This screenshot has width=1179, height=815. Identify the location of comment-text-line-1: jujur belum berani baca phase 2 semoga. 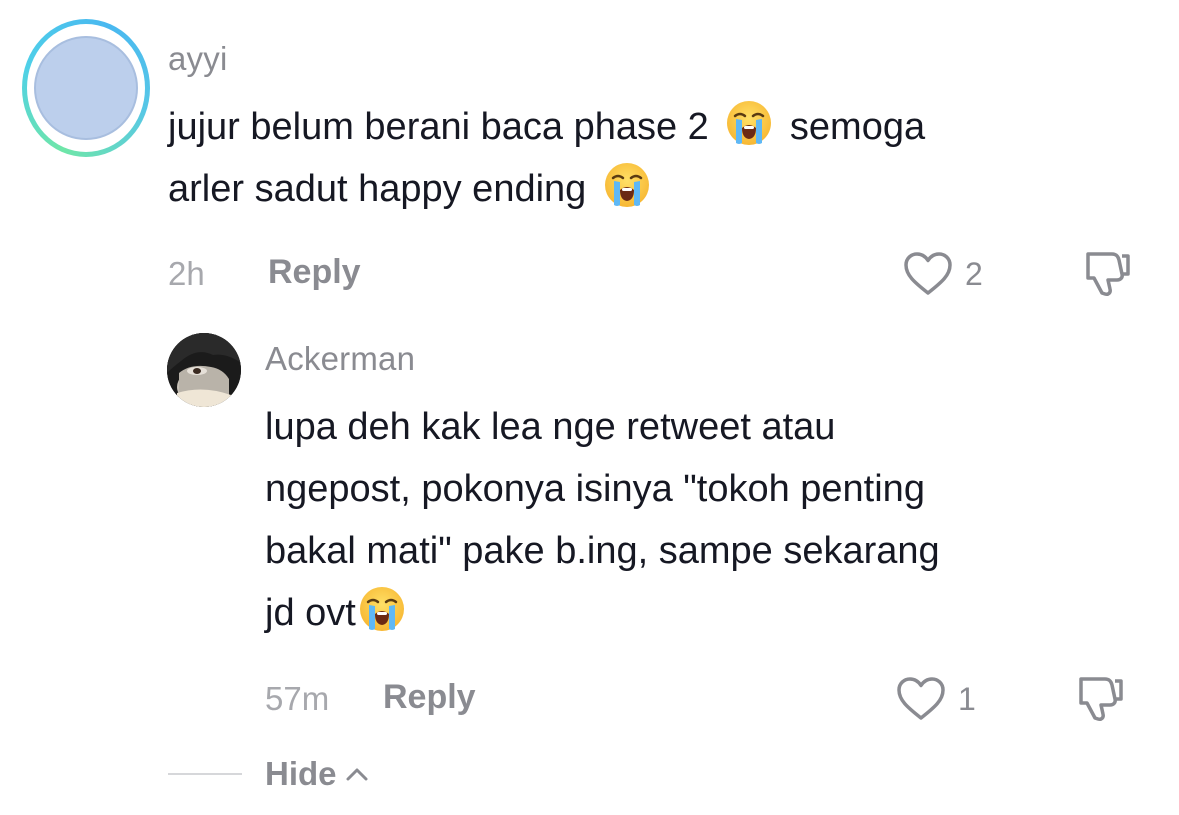
(663, 127).